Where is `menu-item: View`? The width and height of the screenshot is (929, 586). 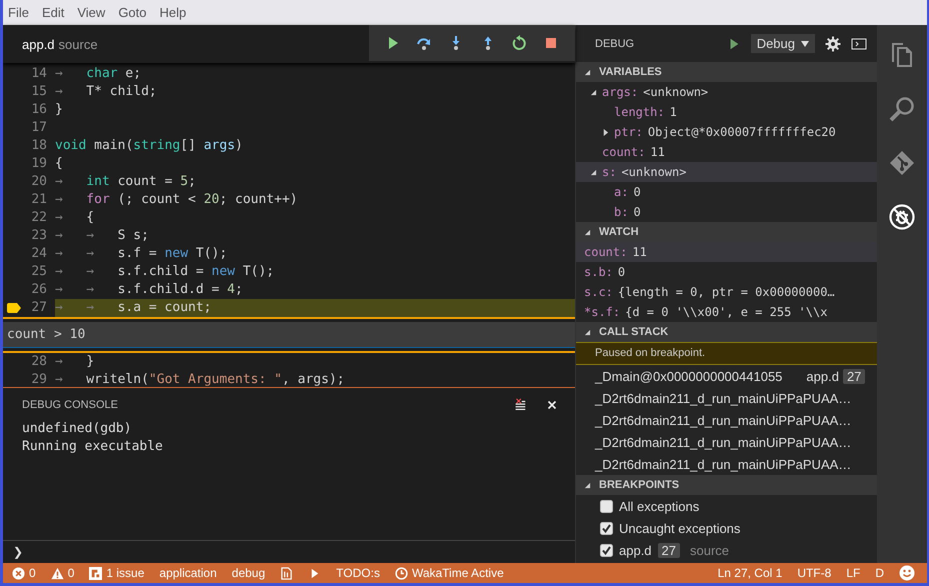 menu-item: View is located at coordinates (91, 12).